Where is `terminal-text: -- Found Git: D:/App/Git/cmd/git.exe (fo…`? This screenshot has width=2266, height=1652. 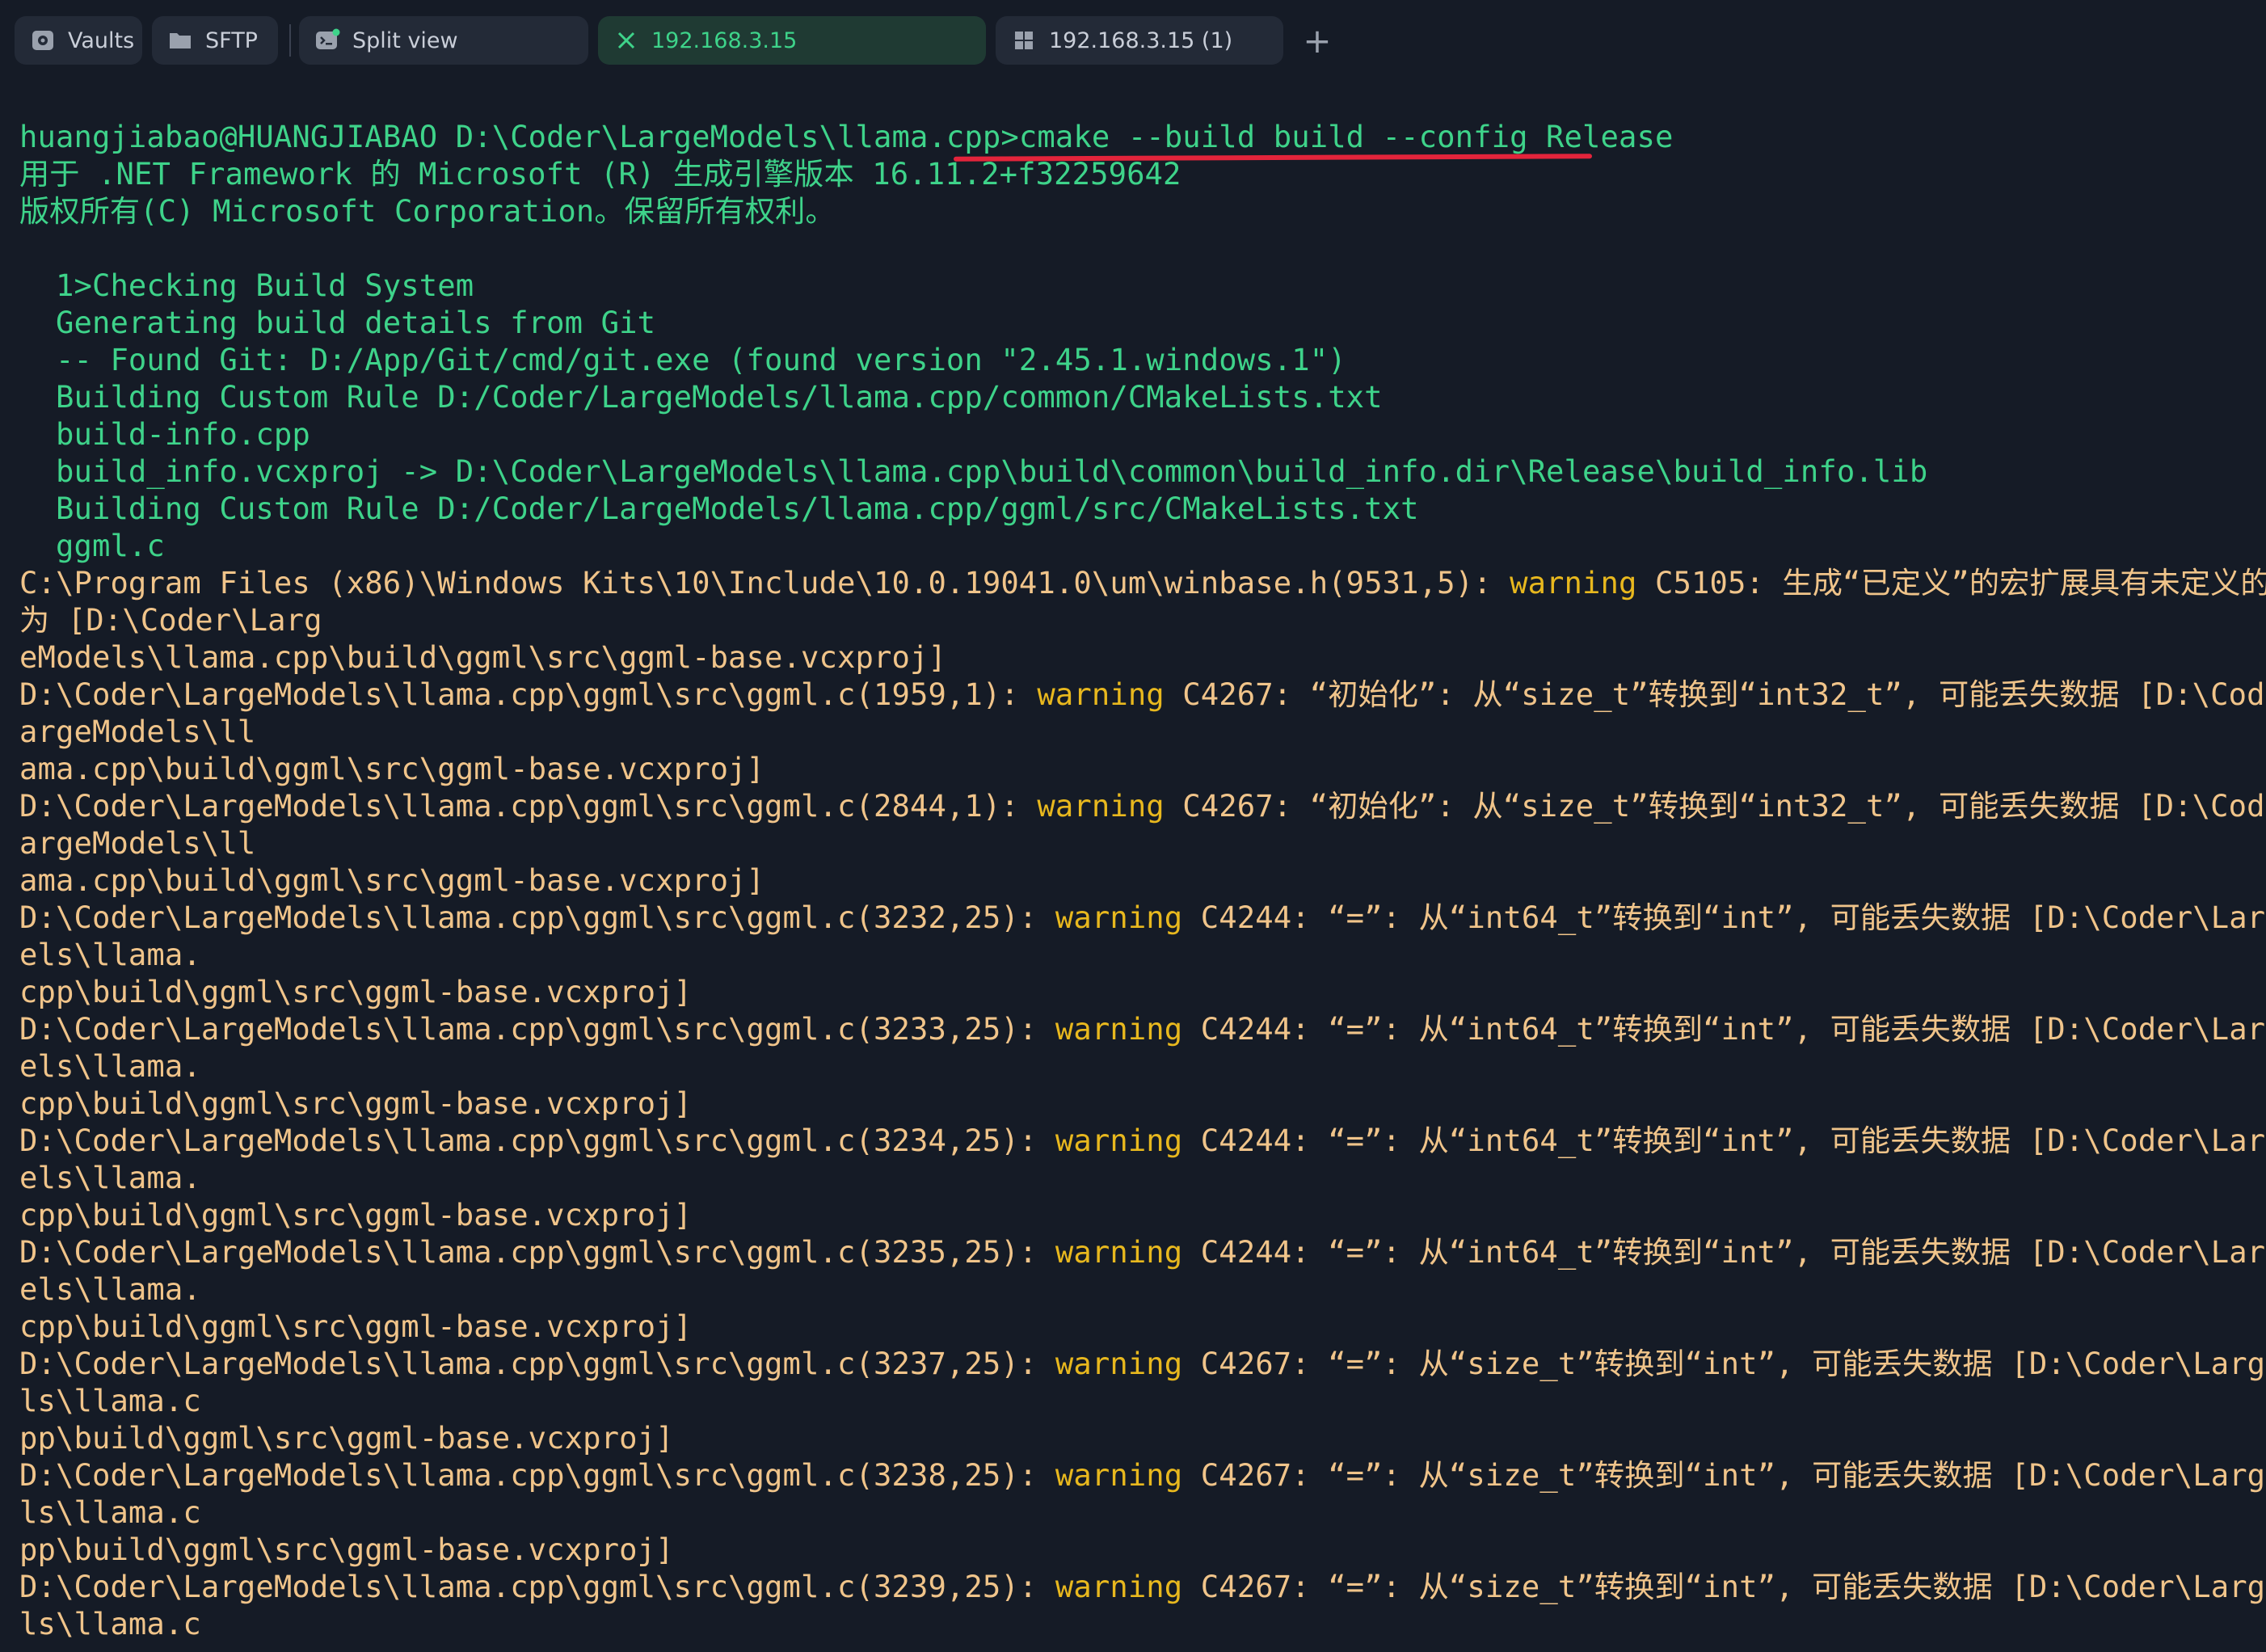 terminal-text: -- Found Git: D:/App/Git/cmd/git.exe (fo… is located at coordinates (682, 359).